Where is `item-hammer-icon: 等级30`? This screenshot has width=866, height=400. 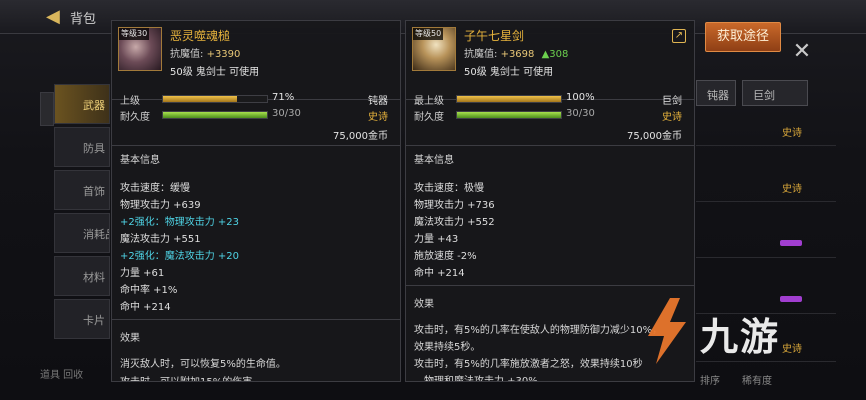
item-hammer-icon: 等级30 is located at coordinates (140, 49).